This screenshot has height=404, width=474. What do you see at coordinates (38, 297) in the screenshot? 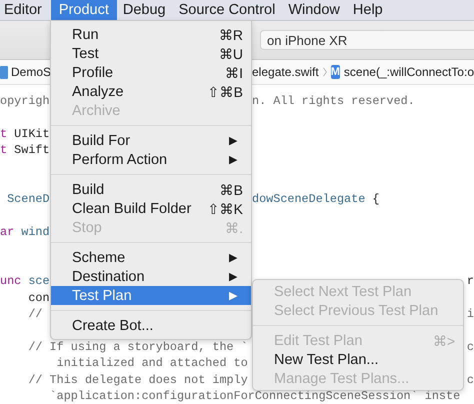
I see `code-text: con` at bounding box center [38, 297].